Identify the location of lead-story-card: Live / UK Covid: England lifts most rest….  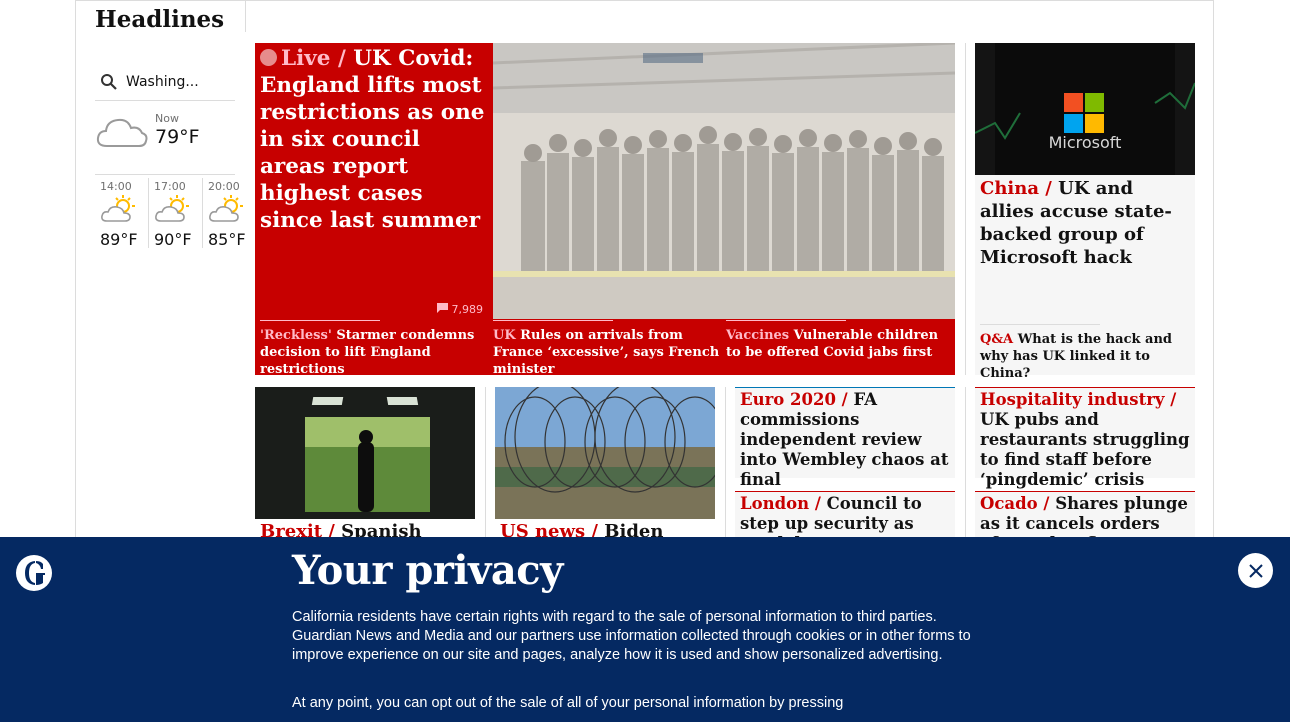
(374, 181).